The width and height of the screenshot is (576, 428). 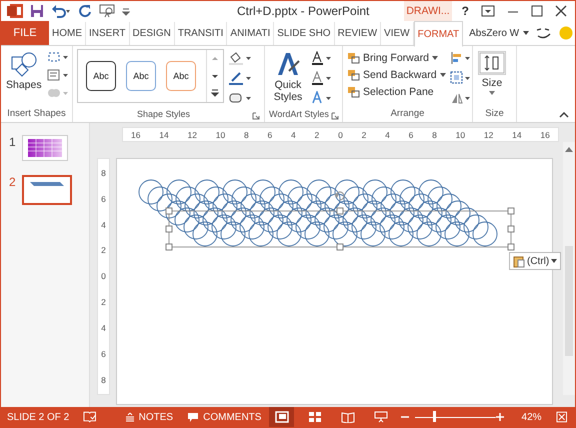 I want to click on shapes-icon, so click(x=24, y=64).